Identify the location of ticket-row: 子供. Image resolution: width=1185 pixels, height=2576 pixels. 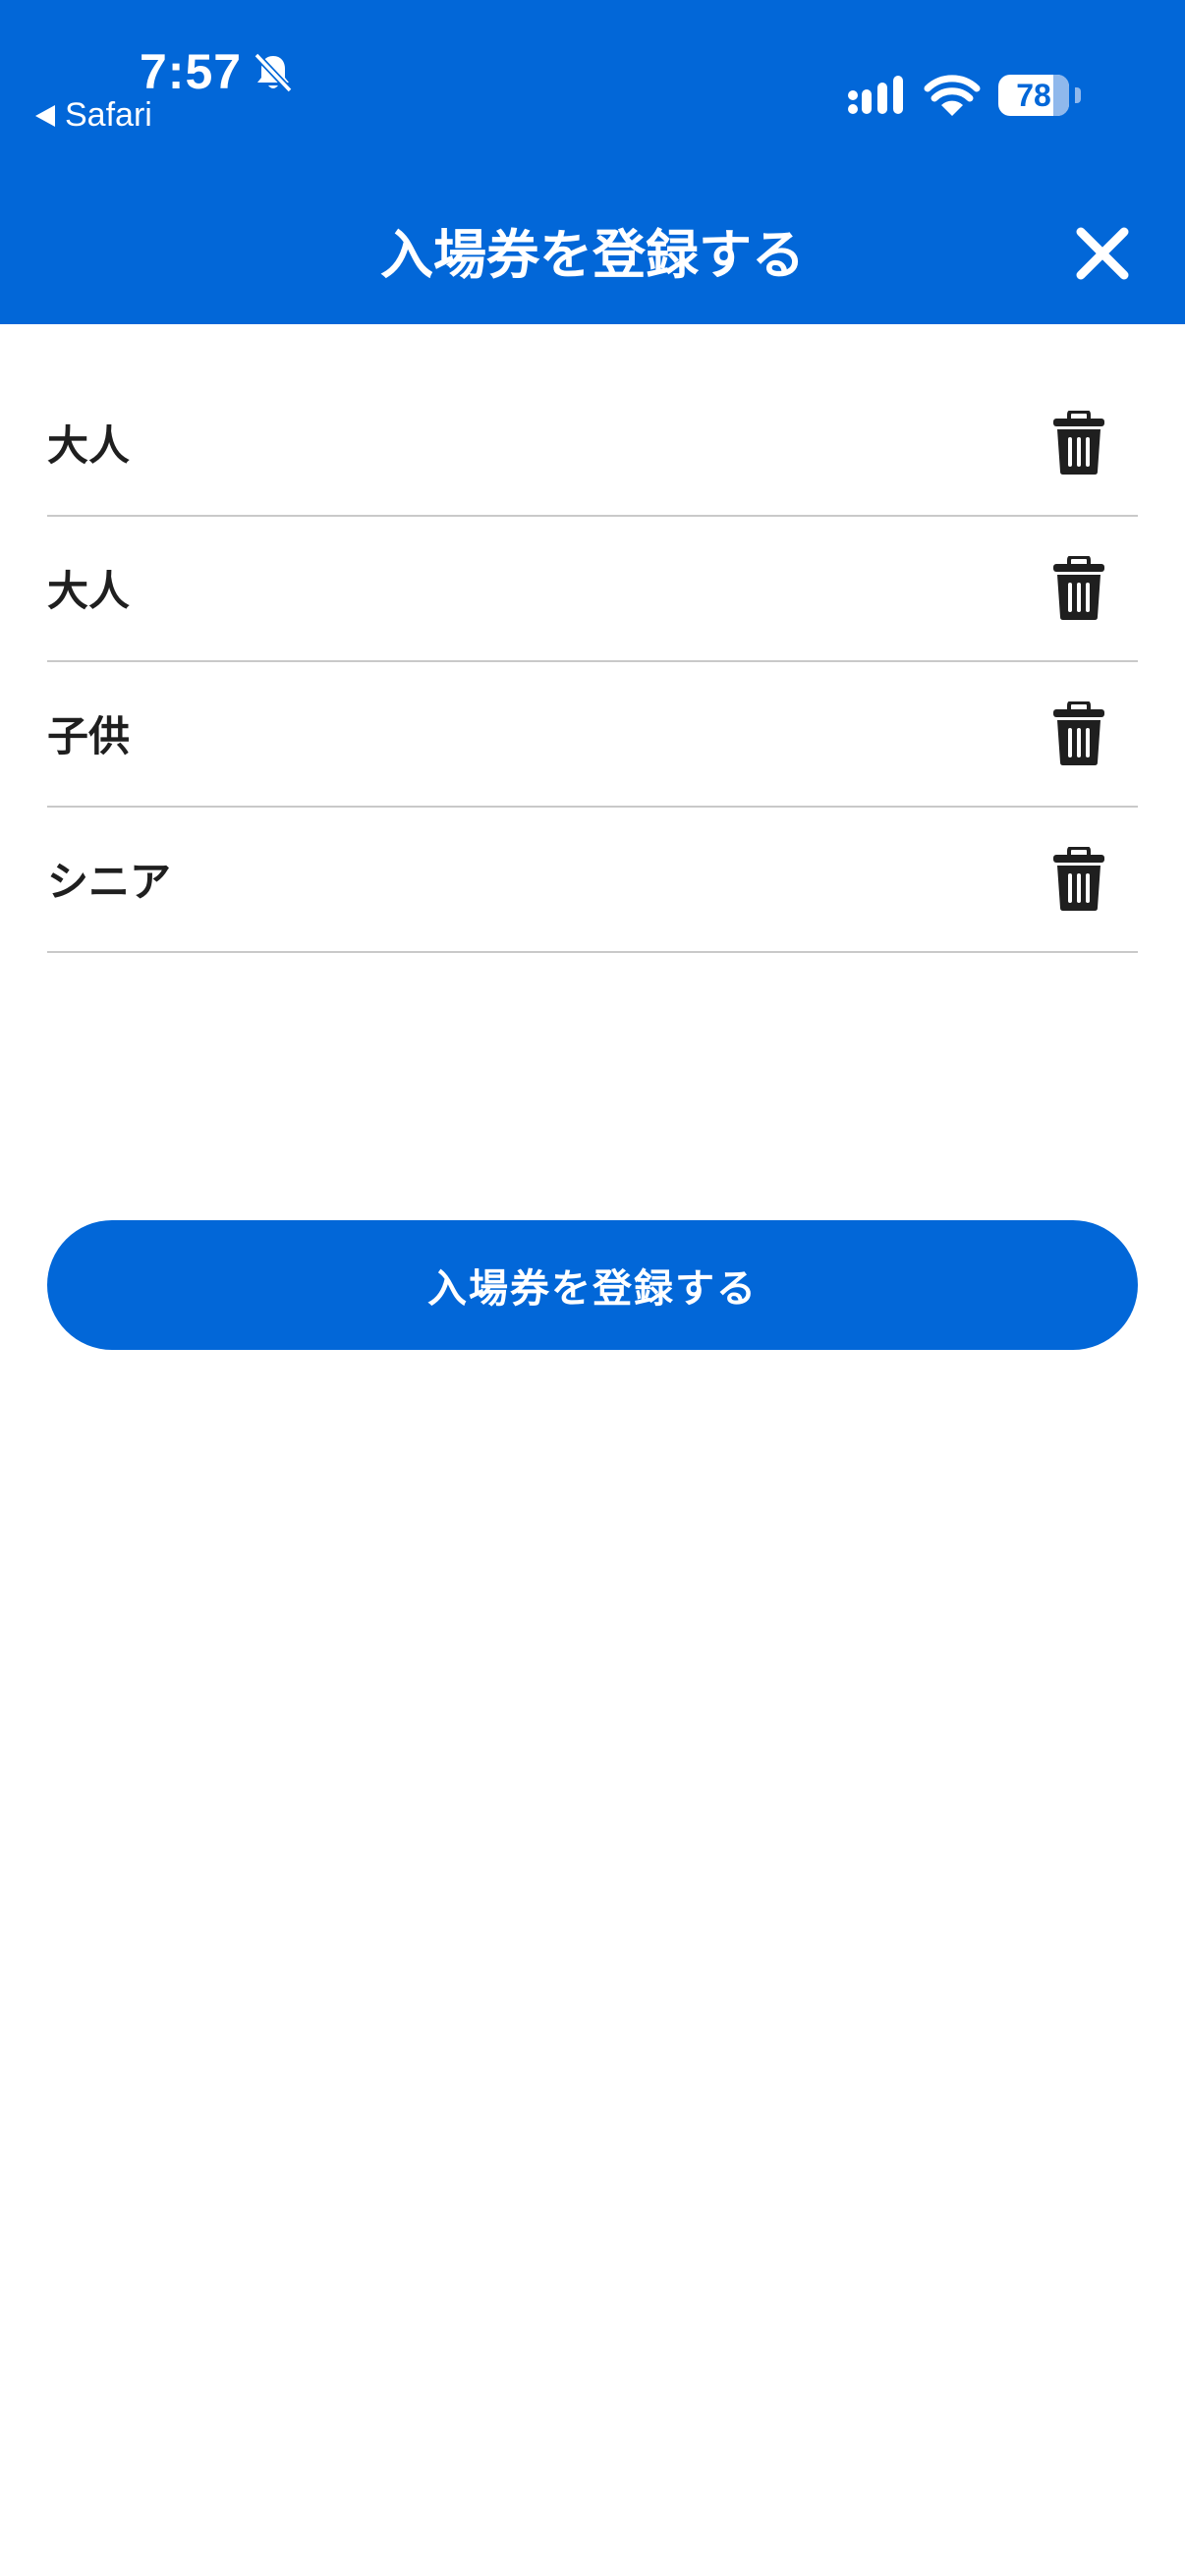
(592, 735).